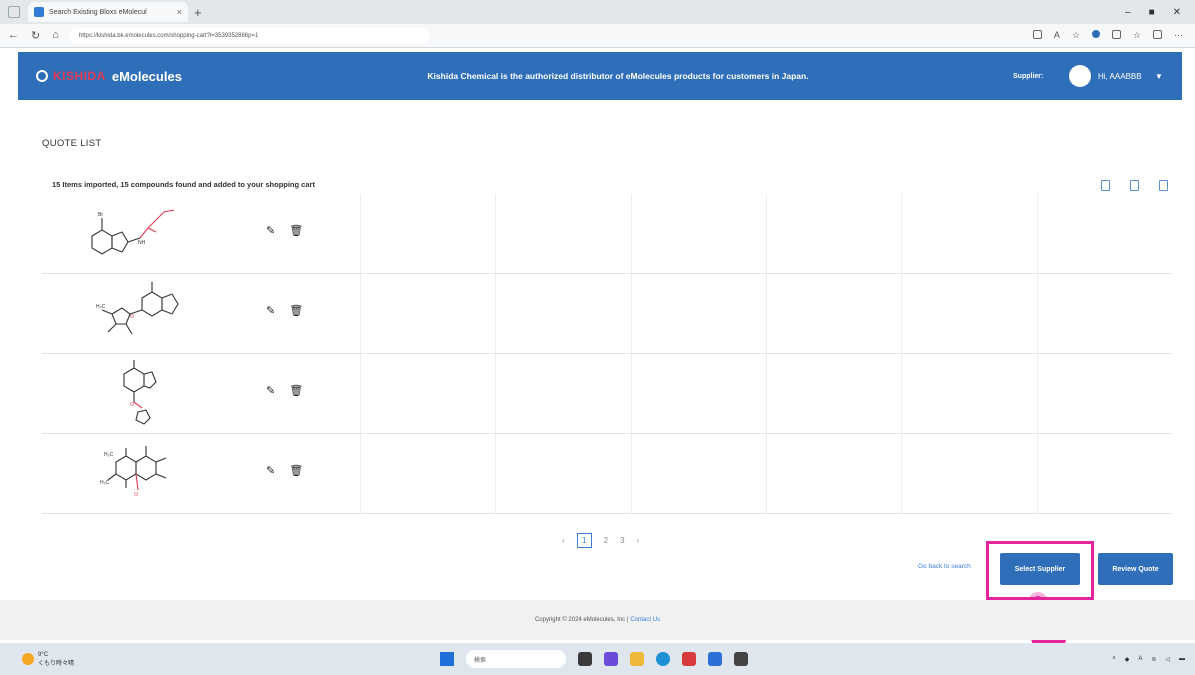 The width and height of the screenshot is (1195, 675). What do you see at coordinates (100, 215) in the screenshot?
I see `svg-text: Br` at bounding box center [100, 215].